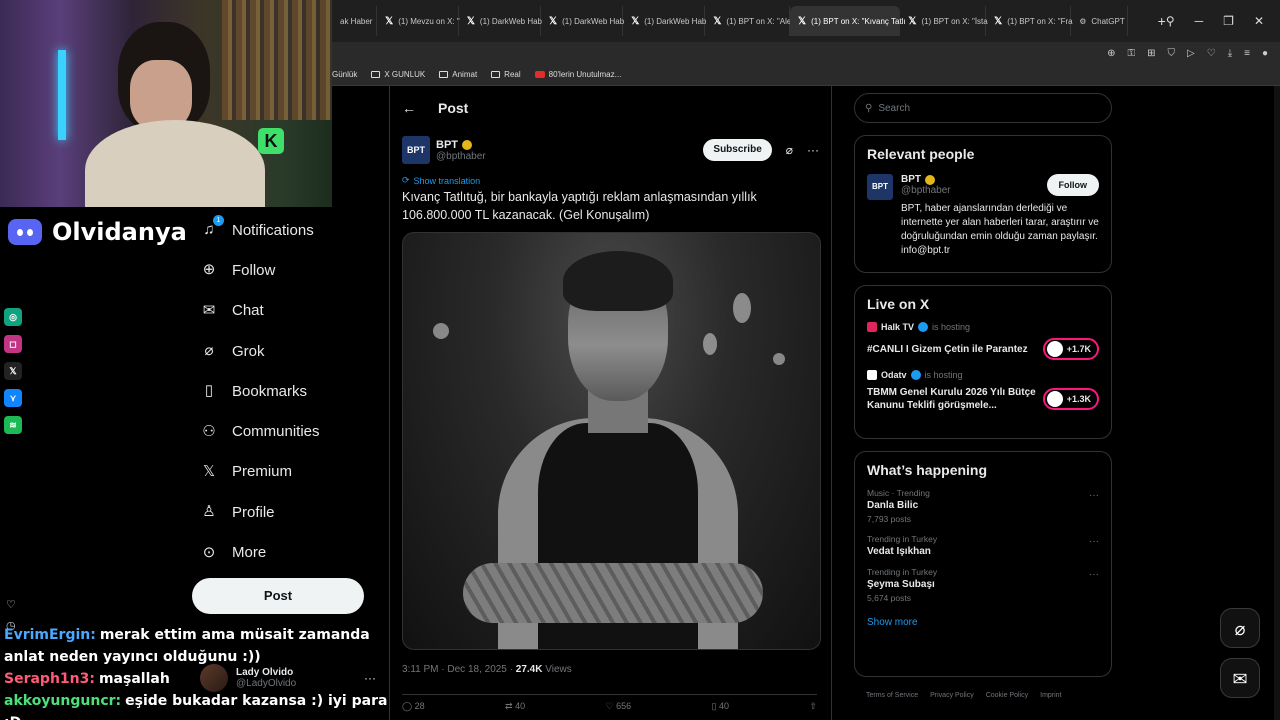 Image resolution: width=1280 pixels, height=720 pixels. Describe the element at coordinates (1078, 399) in the screenshot. I see `count-label: +1.3K` at that location.